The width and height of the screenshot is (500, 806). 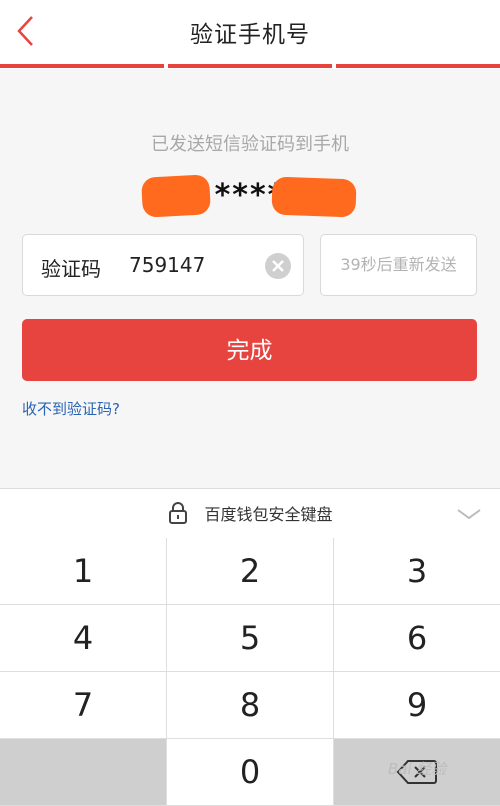 I want to click on redaction-mark, so click(x=314, y=197).